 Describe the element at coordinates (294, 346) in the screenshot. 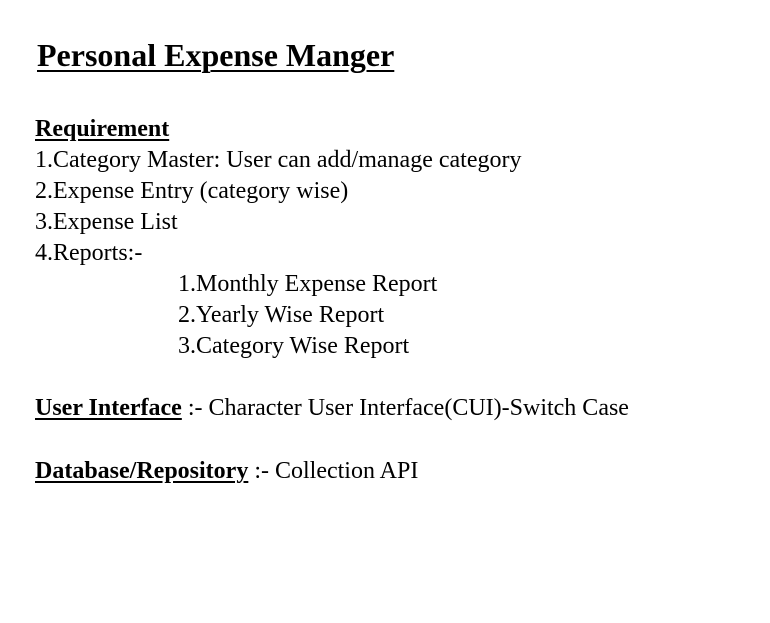

I see `report-item: 3.Category Wise Report` at that location.